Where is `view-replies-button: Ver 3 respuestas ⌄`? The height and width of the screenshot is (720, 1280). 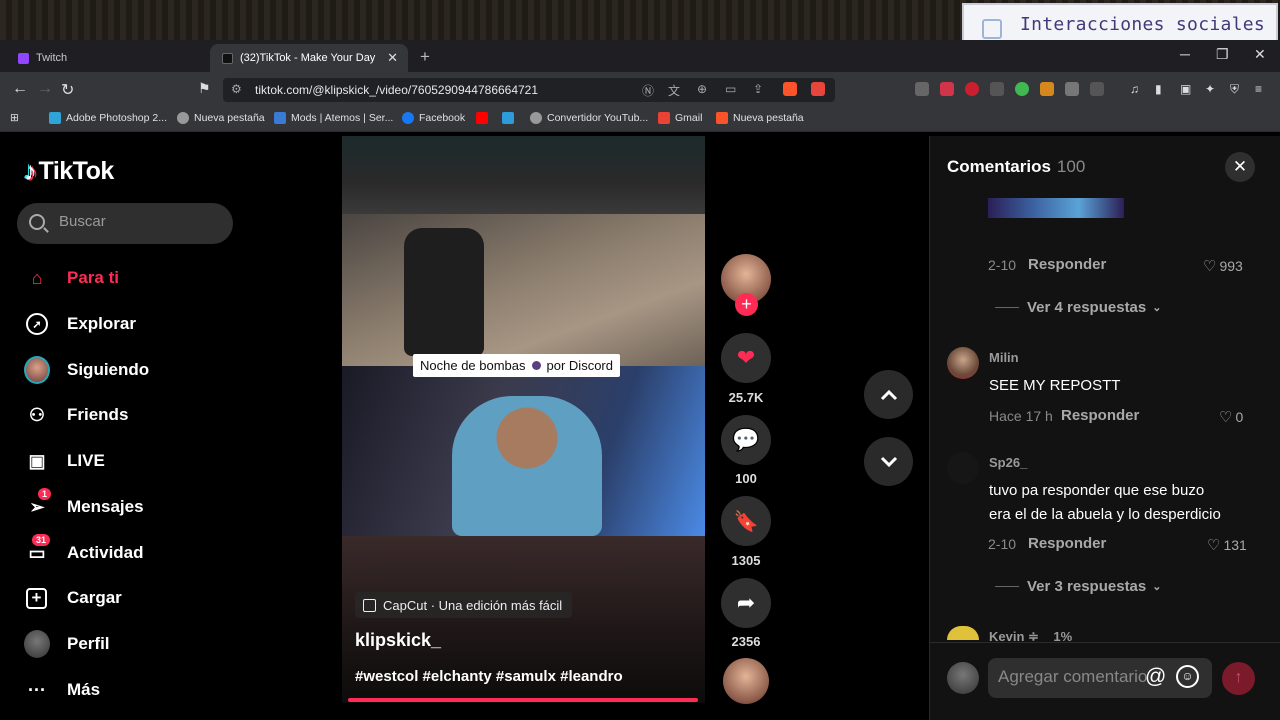 view-replies-button: Ver 3 respuestas ⌄ is located at coordinates (1078, 586).